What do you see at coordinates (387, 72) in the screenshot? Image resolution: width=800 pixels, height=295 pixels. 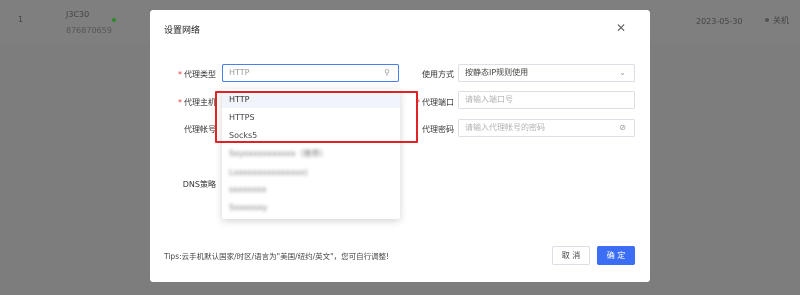 I see `search-icon: ⚲` at bounding box center [387, 72].